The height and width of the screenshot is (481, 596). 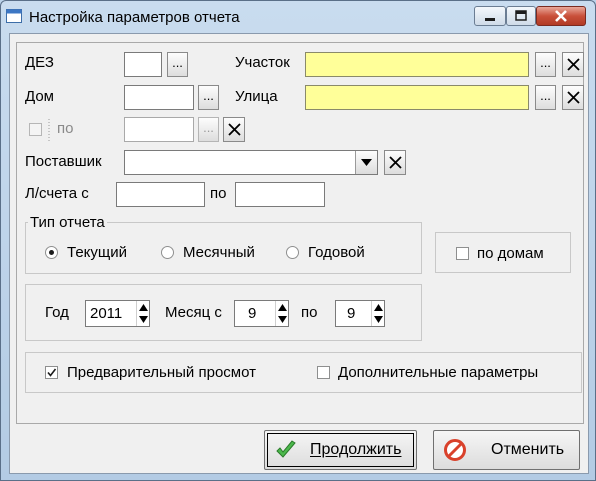 I want to click on ulitsa-clear-button, so click(x=573, y=97).